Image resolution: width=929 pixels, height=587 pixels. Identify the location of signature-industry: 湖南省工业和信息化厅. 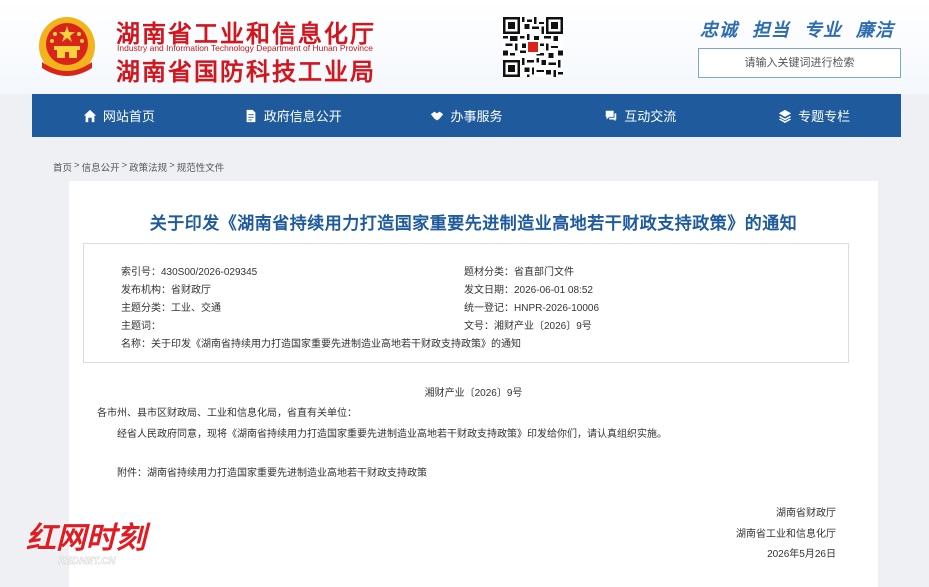
(786, 534).